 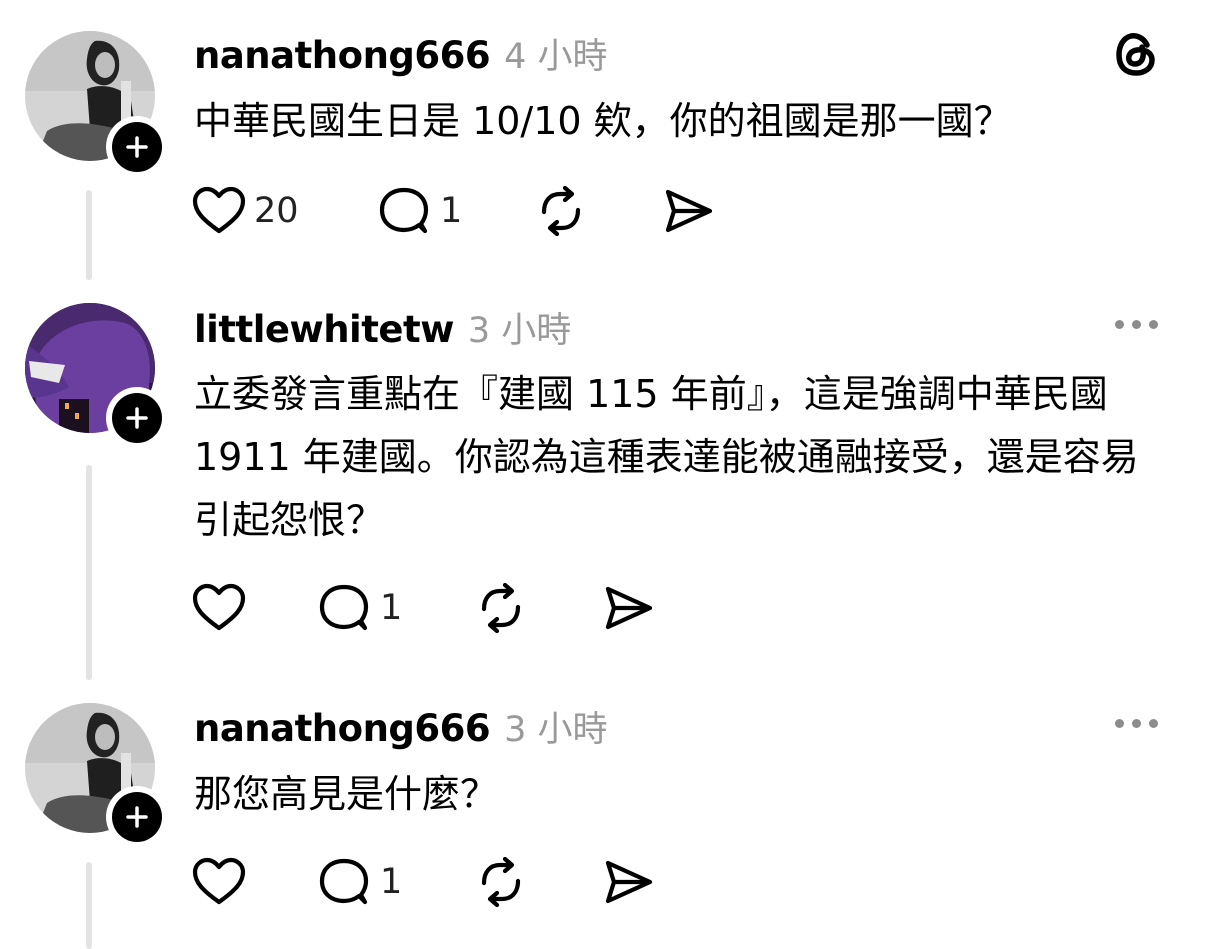 What do you see at coordinates (346, 794) in the screenshot?
I see `post-text: 那您高見是什麼？` at bounding box center [346, 794].